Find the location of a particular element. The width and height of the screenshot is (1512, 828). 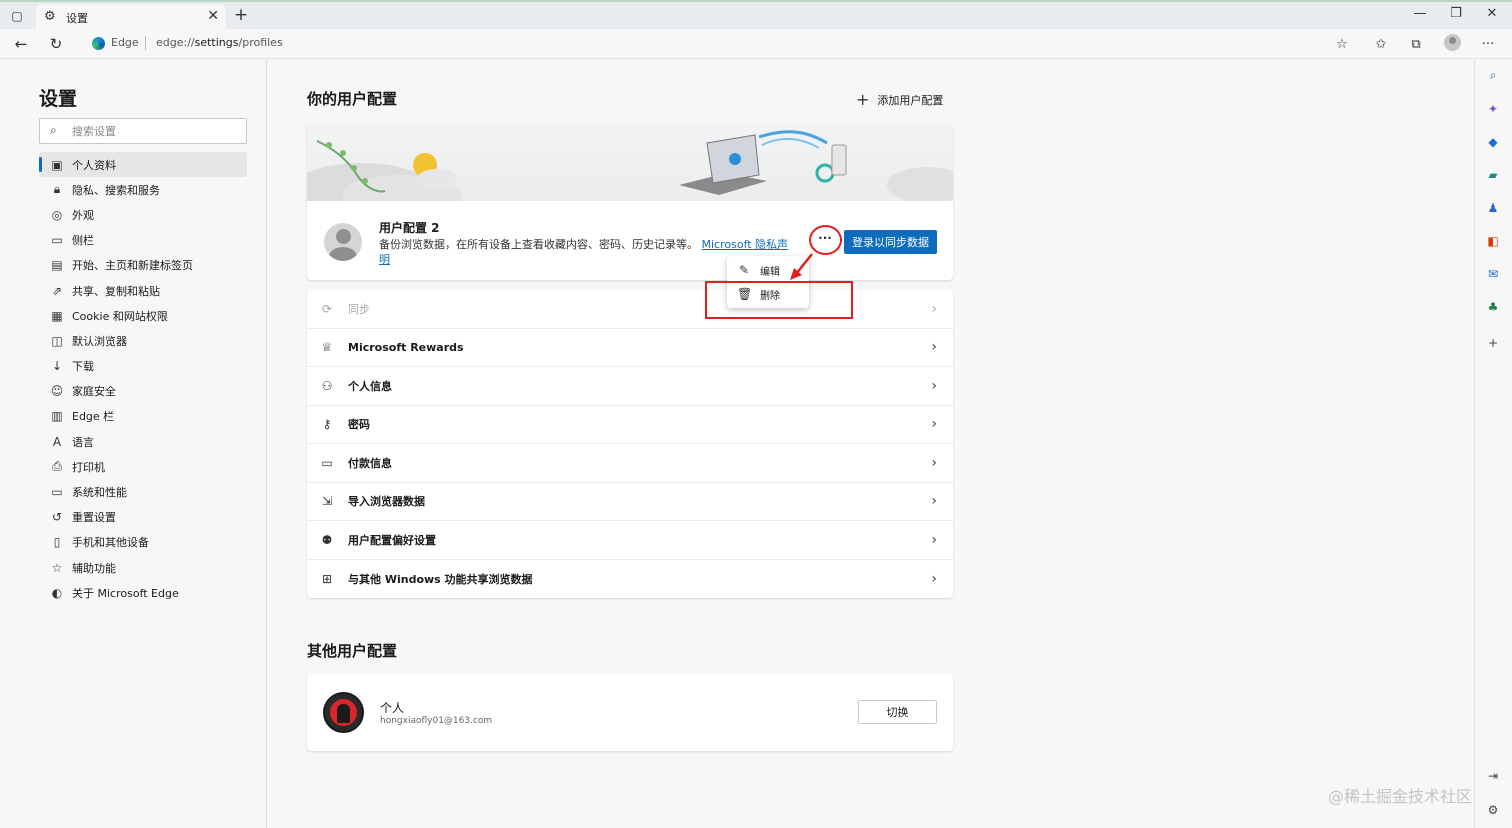

close-tab-icon: ✕ is located at coordinates (213, 16).